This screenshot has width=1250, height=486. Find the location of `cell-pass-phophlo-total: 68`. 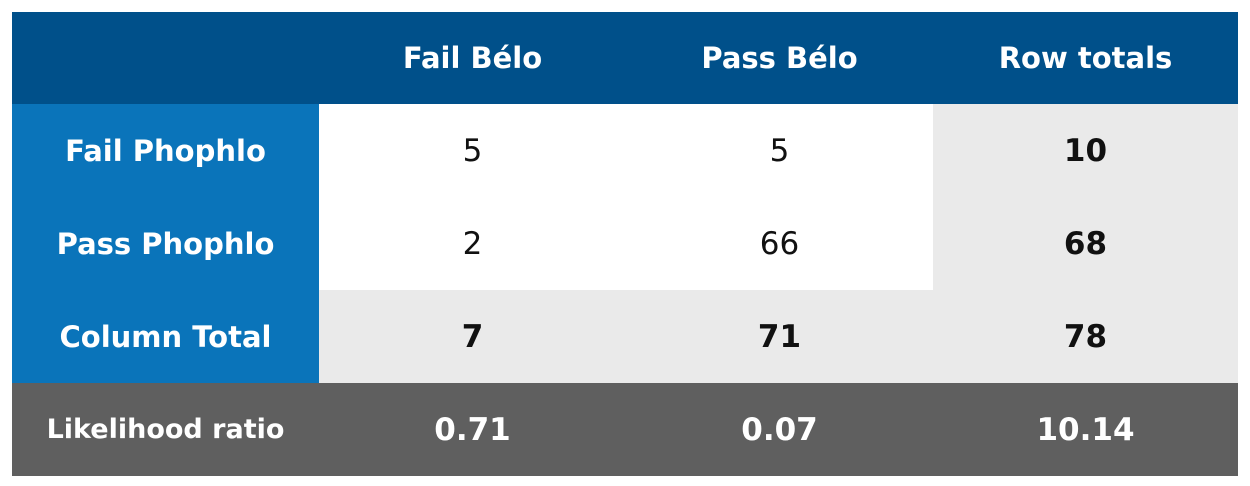

cell-pass-phophlo-total: 68 is located at coordinates (1085, 244).